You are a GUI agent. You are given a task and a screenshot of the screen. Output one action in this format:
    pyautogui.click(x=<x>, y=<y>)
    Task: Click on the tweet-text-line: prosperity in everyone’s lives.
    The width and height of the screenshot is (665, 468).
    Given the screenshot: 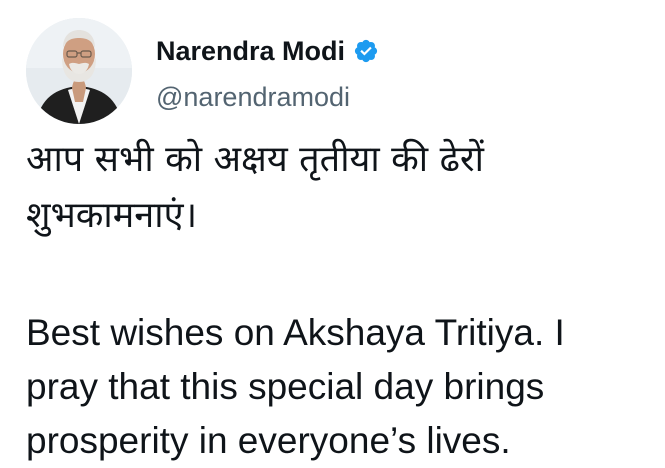 What is the action you would take?
    pyautogui.click(x=268, y=440)
    